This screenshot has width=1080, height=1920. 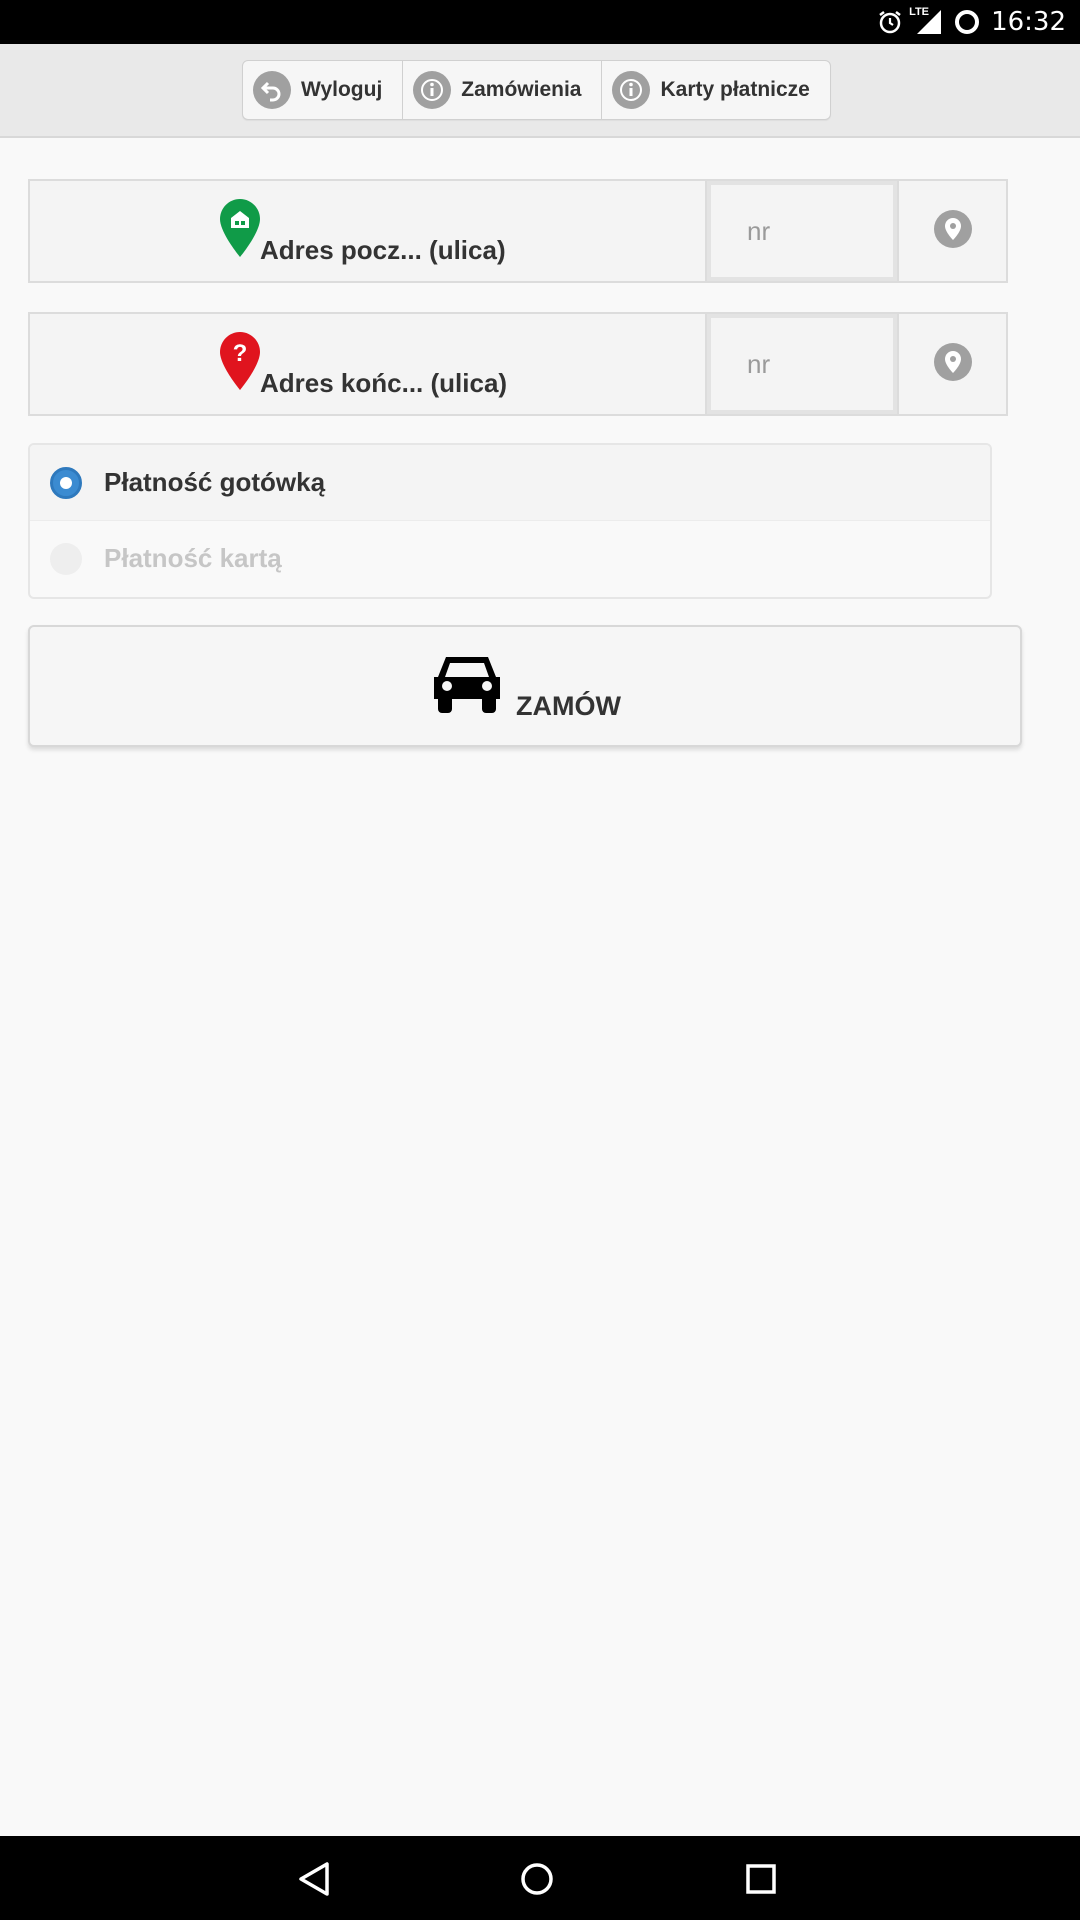 I want to click on destination-address-row: ? Adres końc... (ulica) nr, so click(x=518, y=364).